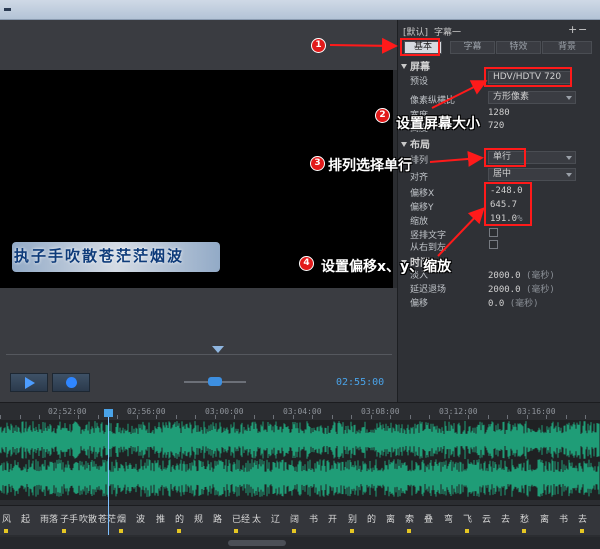 This screenshot has width=600, height=549. Describe the element at coordinates (107, 518) in the screenshot. I see `caption-cell: 苍茫` at that location.